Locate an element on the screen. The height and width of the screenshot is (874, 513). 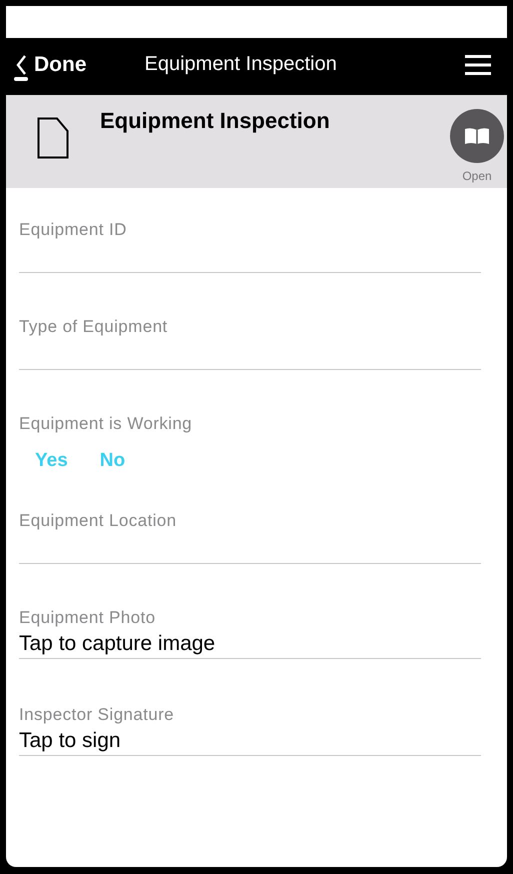
form-title: Equipment Inspection is located at coordinates (215, 121).